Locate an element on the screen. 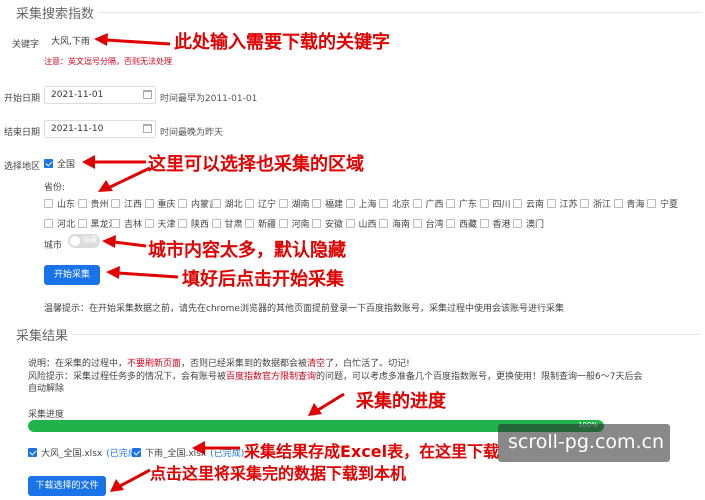  province-name: 浙江 is located at coordinates (602, 205).